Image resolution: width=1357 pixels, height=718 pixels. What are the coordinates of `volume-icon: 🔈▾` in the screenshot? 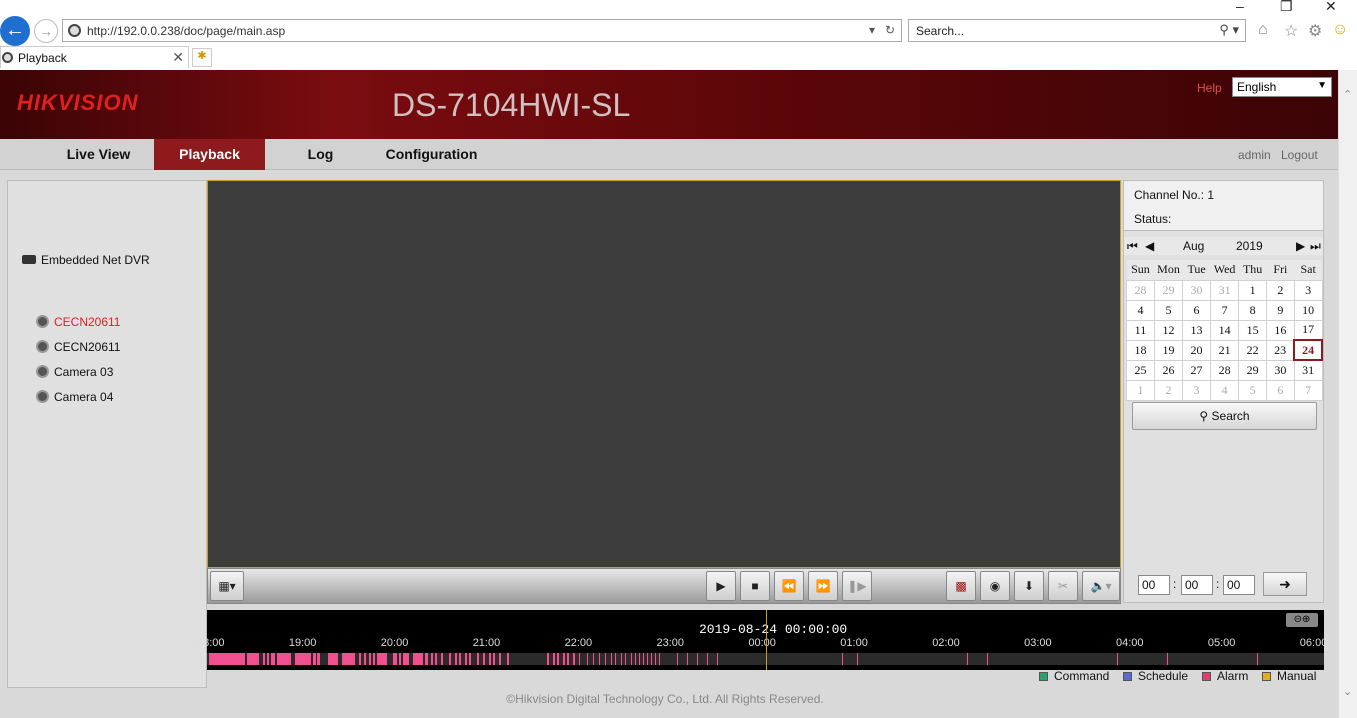 It's located at (1101, 586).